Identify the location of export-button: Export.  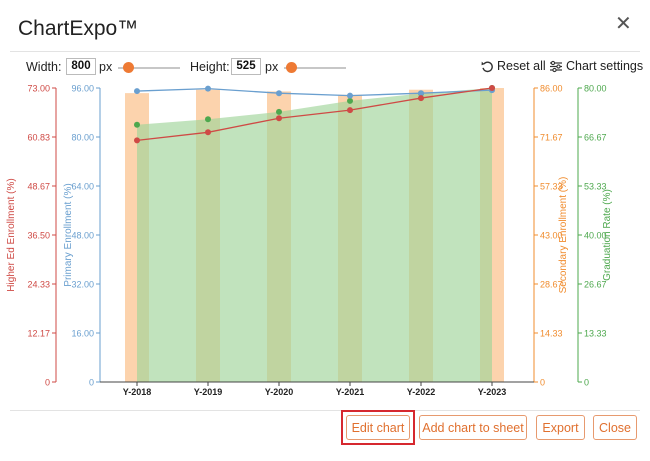
(560, 427).